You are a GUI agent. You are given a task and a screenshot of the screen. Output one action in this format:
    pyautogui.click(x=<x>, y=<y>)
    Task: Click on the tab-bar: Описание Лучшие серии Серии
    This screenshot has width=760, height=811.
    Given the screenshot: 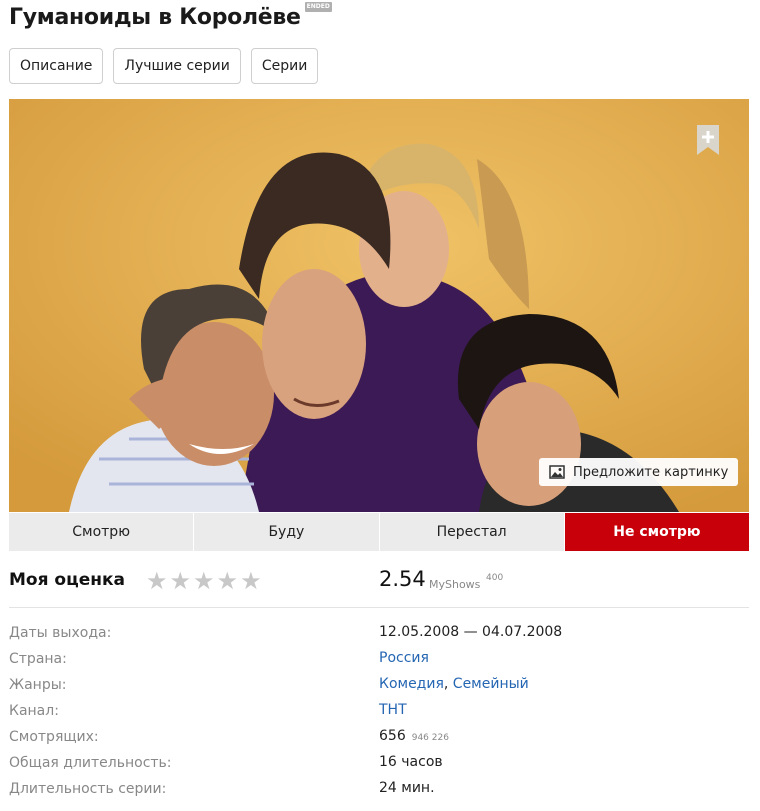 What is the action you would take?
    pyautogui.click(x=164, y=66)
    